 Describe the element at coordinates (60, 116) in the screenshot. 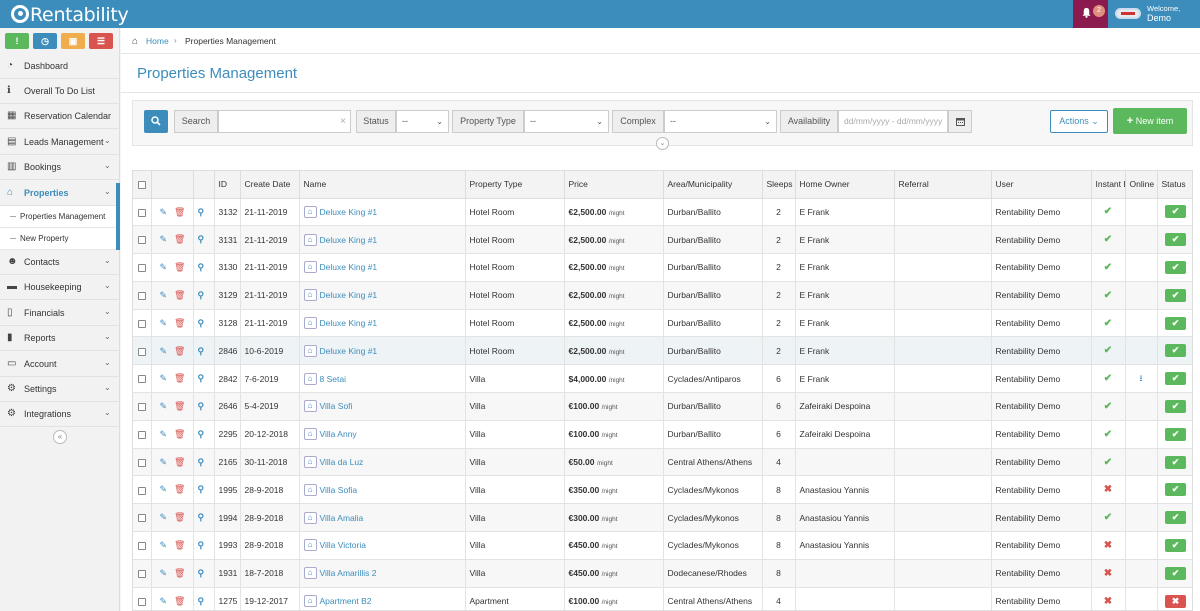

I see `sidebar-item-reservation-calendar: ▦ Reservation Calendar` at that location.